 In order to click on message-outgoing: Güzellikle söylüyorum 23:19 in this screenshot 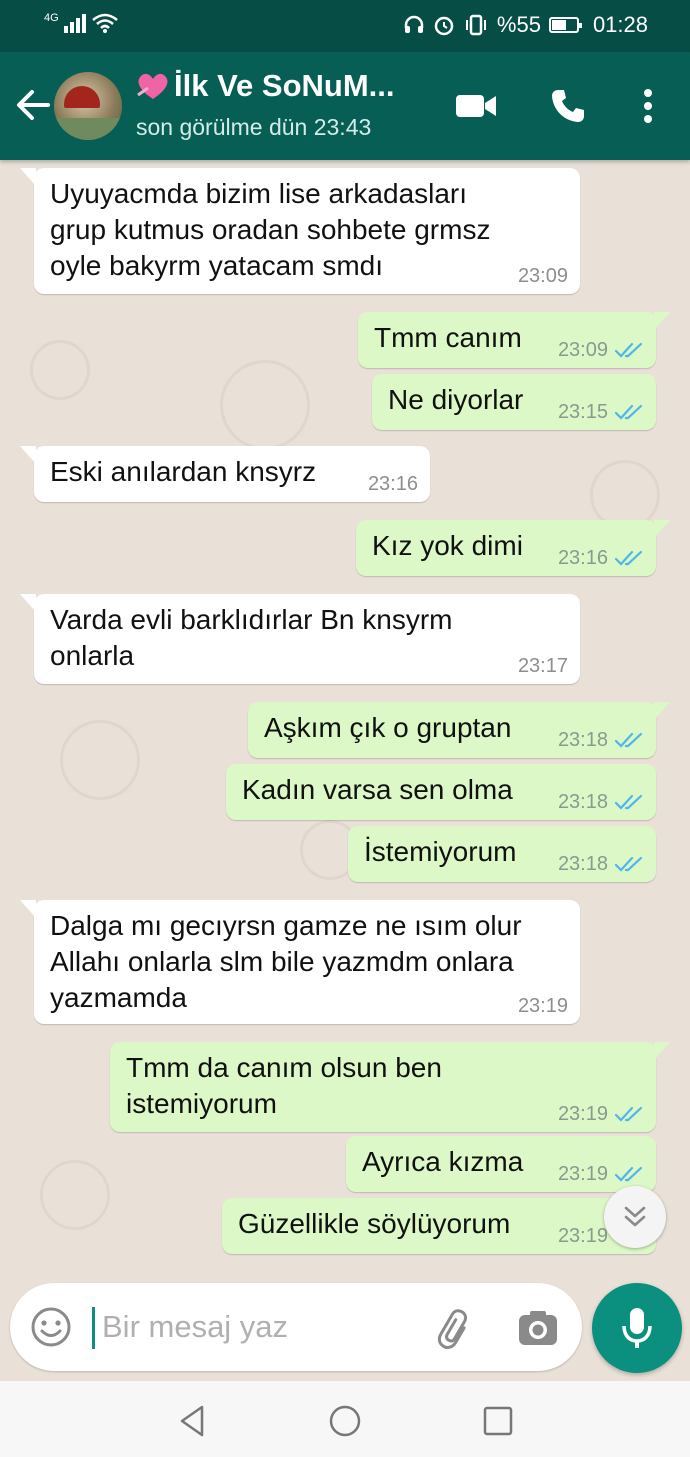, I will do `click(439, 1226)`.